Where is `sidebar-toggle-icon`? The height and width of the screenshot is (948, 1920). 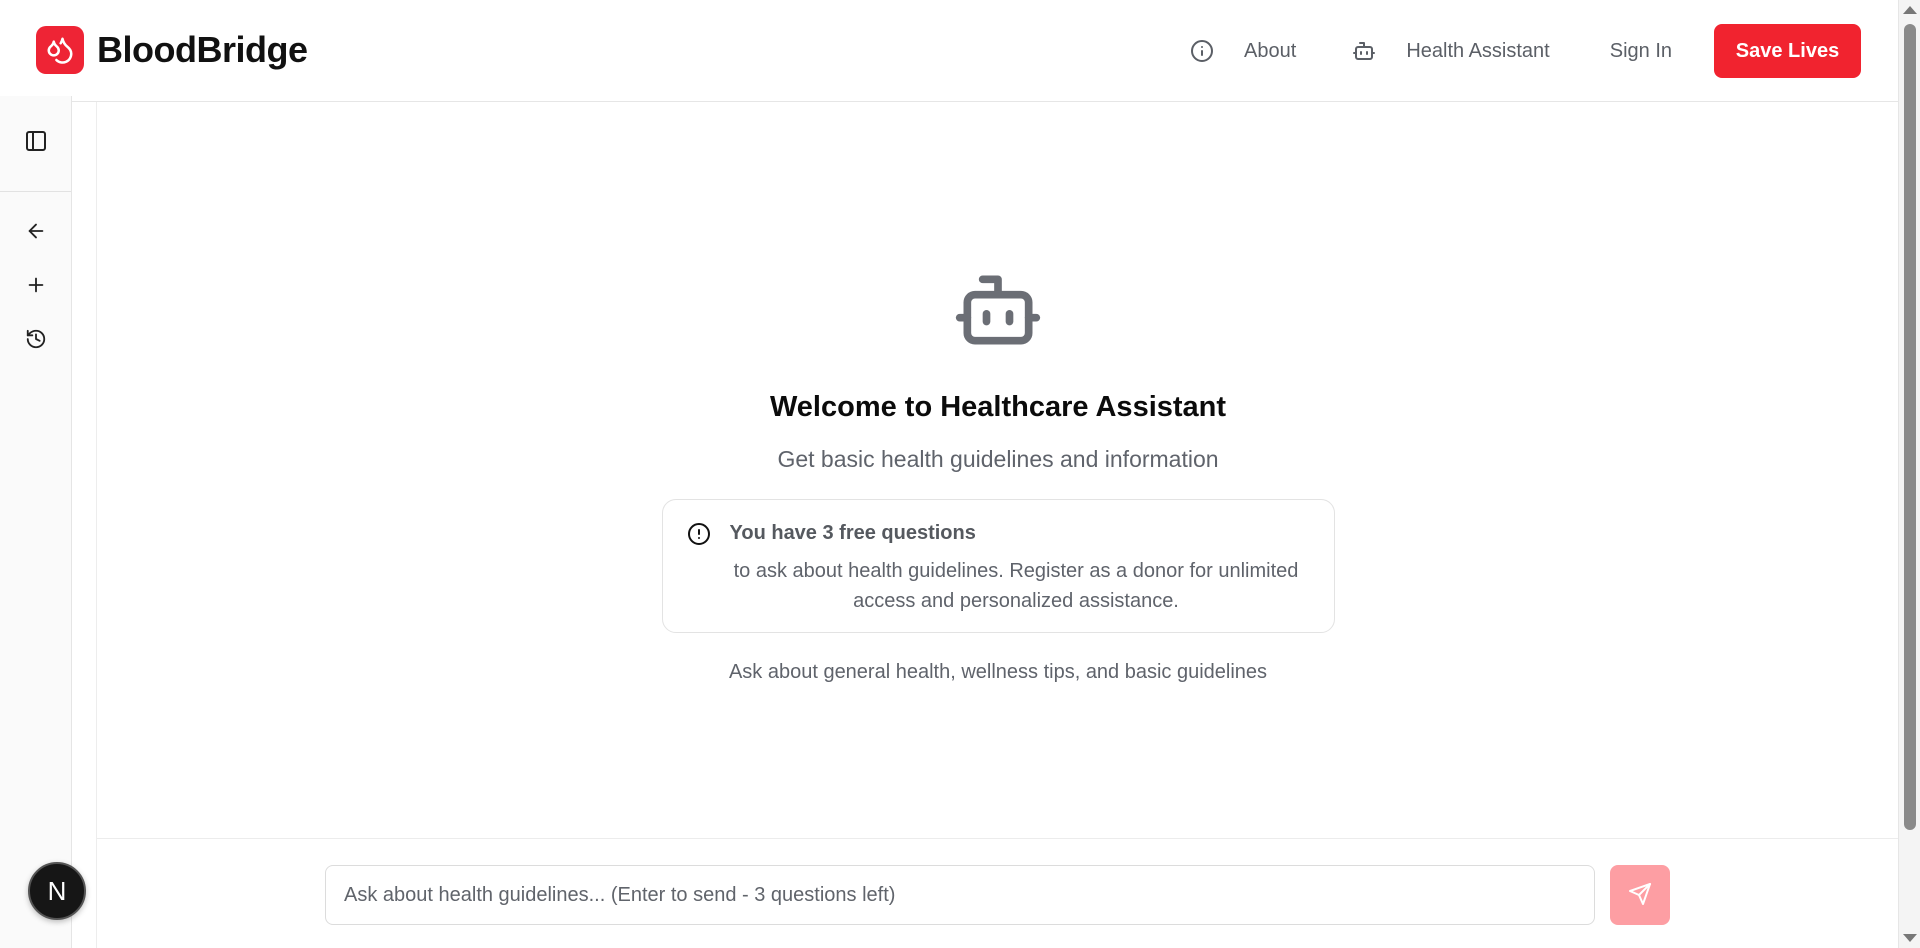 sidebar-toggle-icon is located at coordinates (36, 143).